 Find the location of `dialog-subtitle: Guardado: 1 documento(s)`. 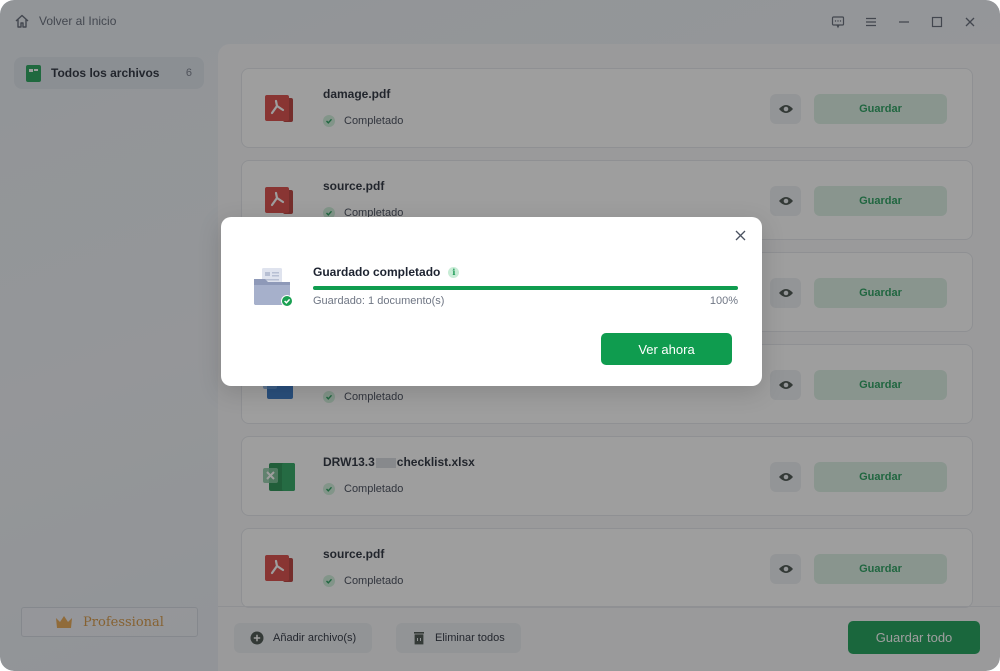

dialog-subtitle: Guardado: 1 documento(s) is located at coordinates (379, 301).